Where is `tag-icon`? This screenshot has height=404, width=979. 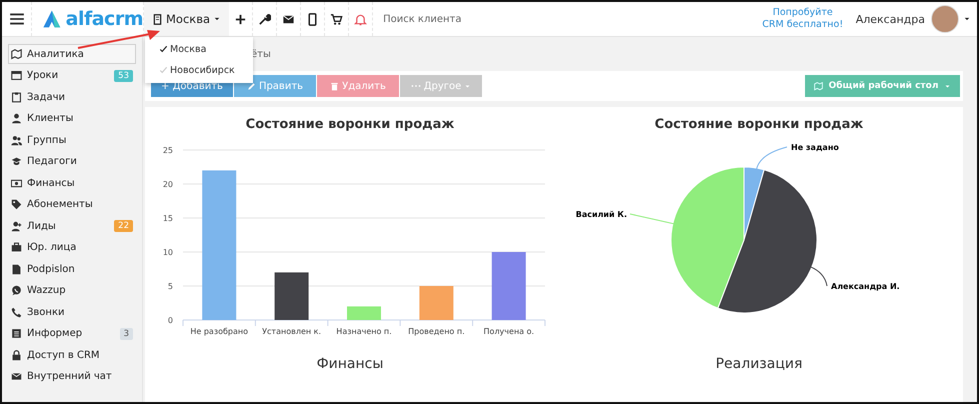
tag-icon is located at coordinates (16, 204).